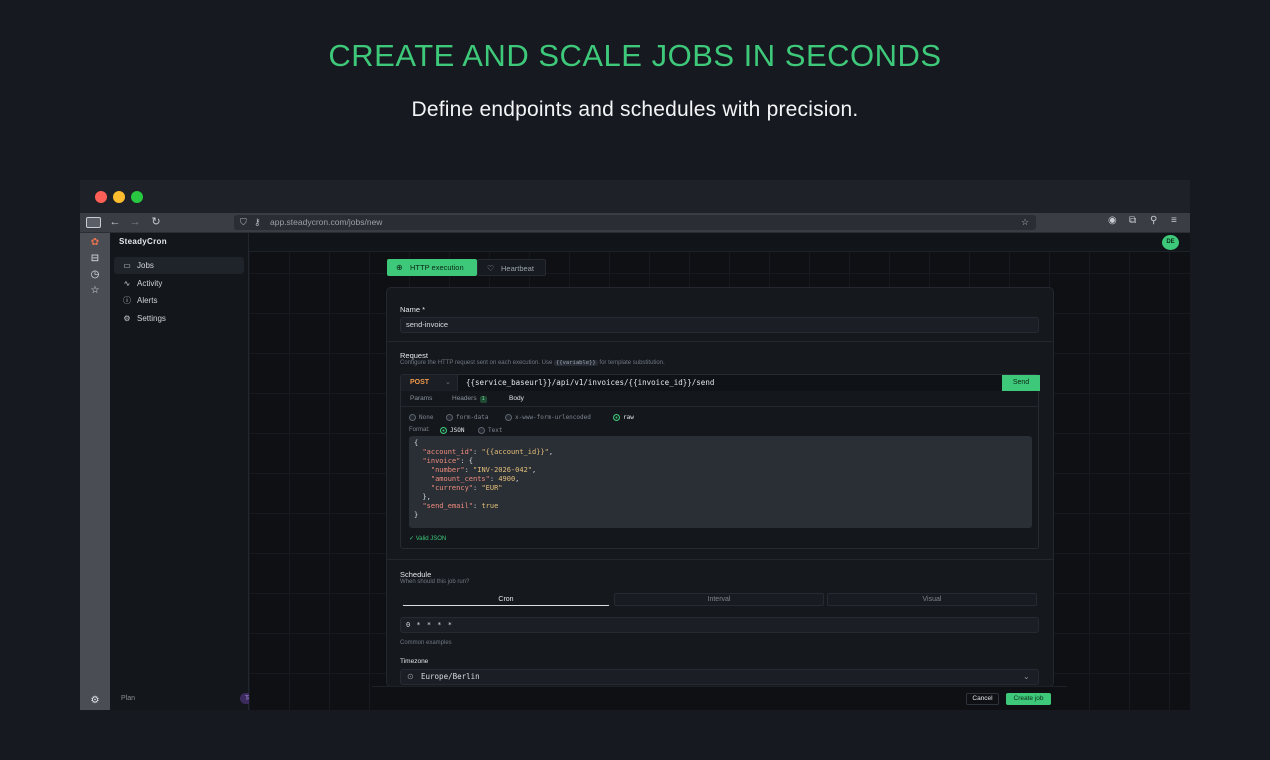 Image resolution: width=1270 pixels, height=760 pixels. What do you see at coordinates (137, 197) in the screenshot?
I see `zoom-window-button` at bounding box center [137, 197].